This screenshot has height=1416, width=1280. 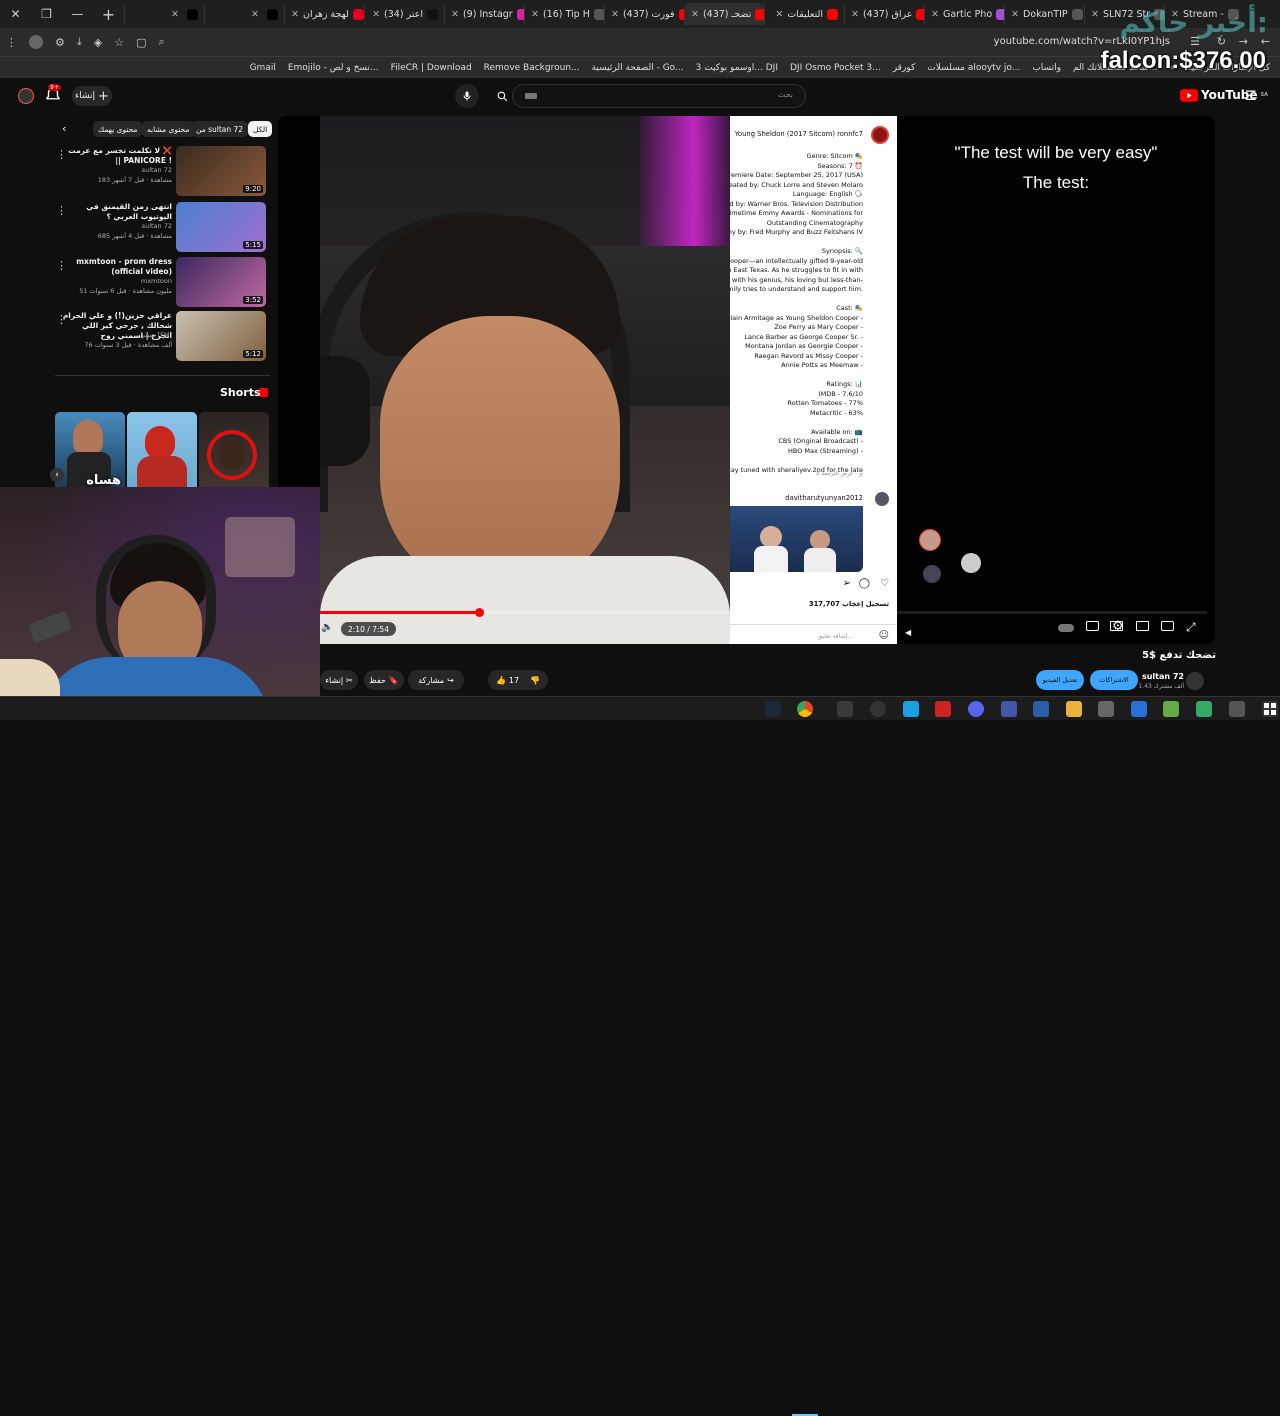 What do you see at coordinates (1066, 628) in the screenshot?
I see `autoplay-toggle` at bounding box center [1066, 628].